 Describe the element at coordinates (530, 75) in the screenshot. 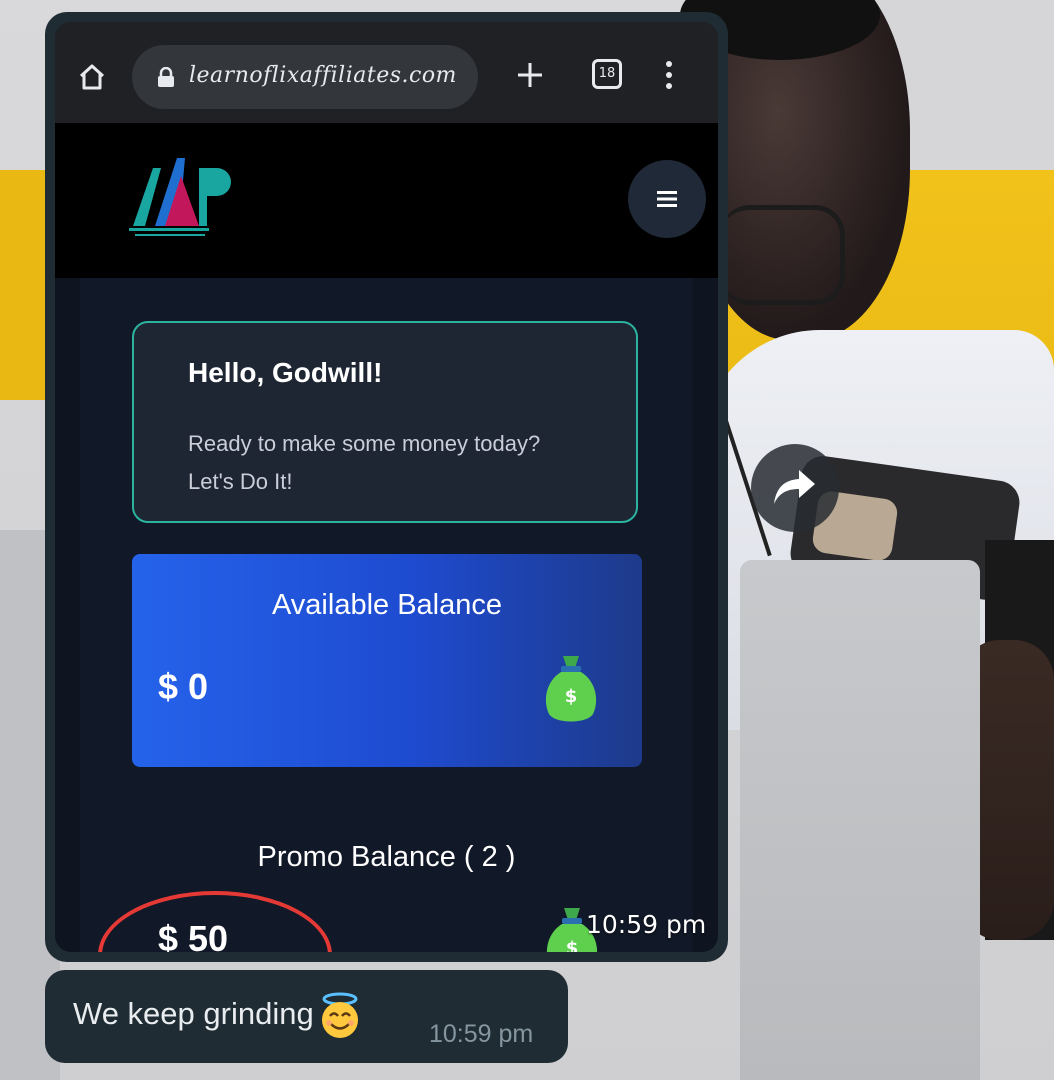

I see `new-tab-icon` at that location.